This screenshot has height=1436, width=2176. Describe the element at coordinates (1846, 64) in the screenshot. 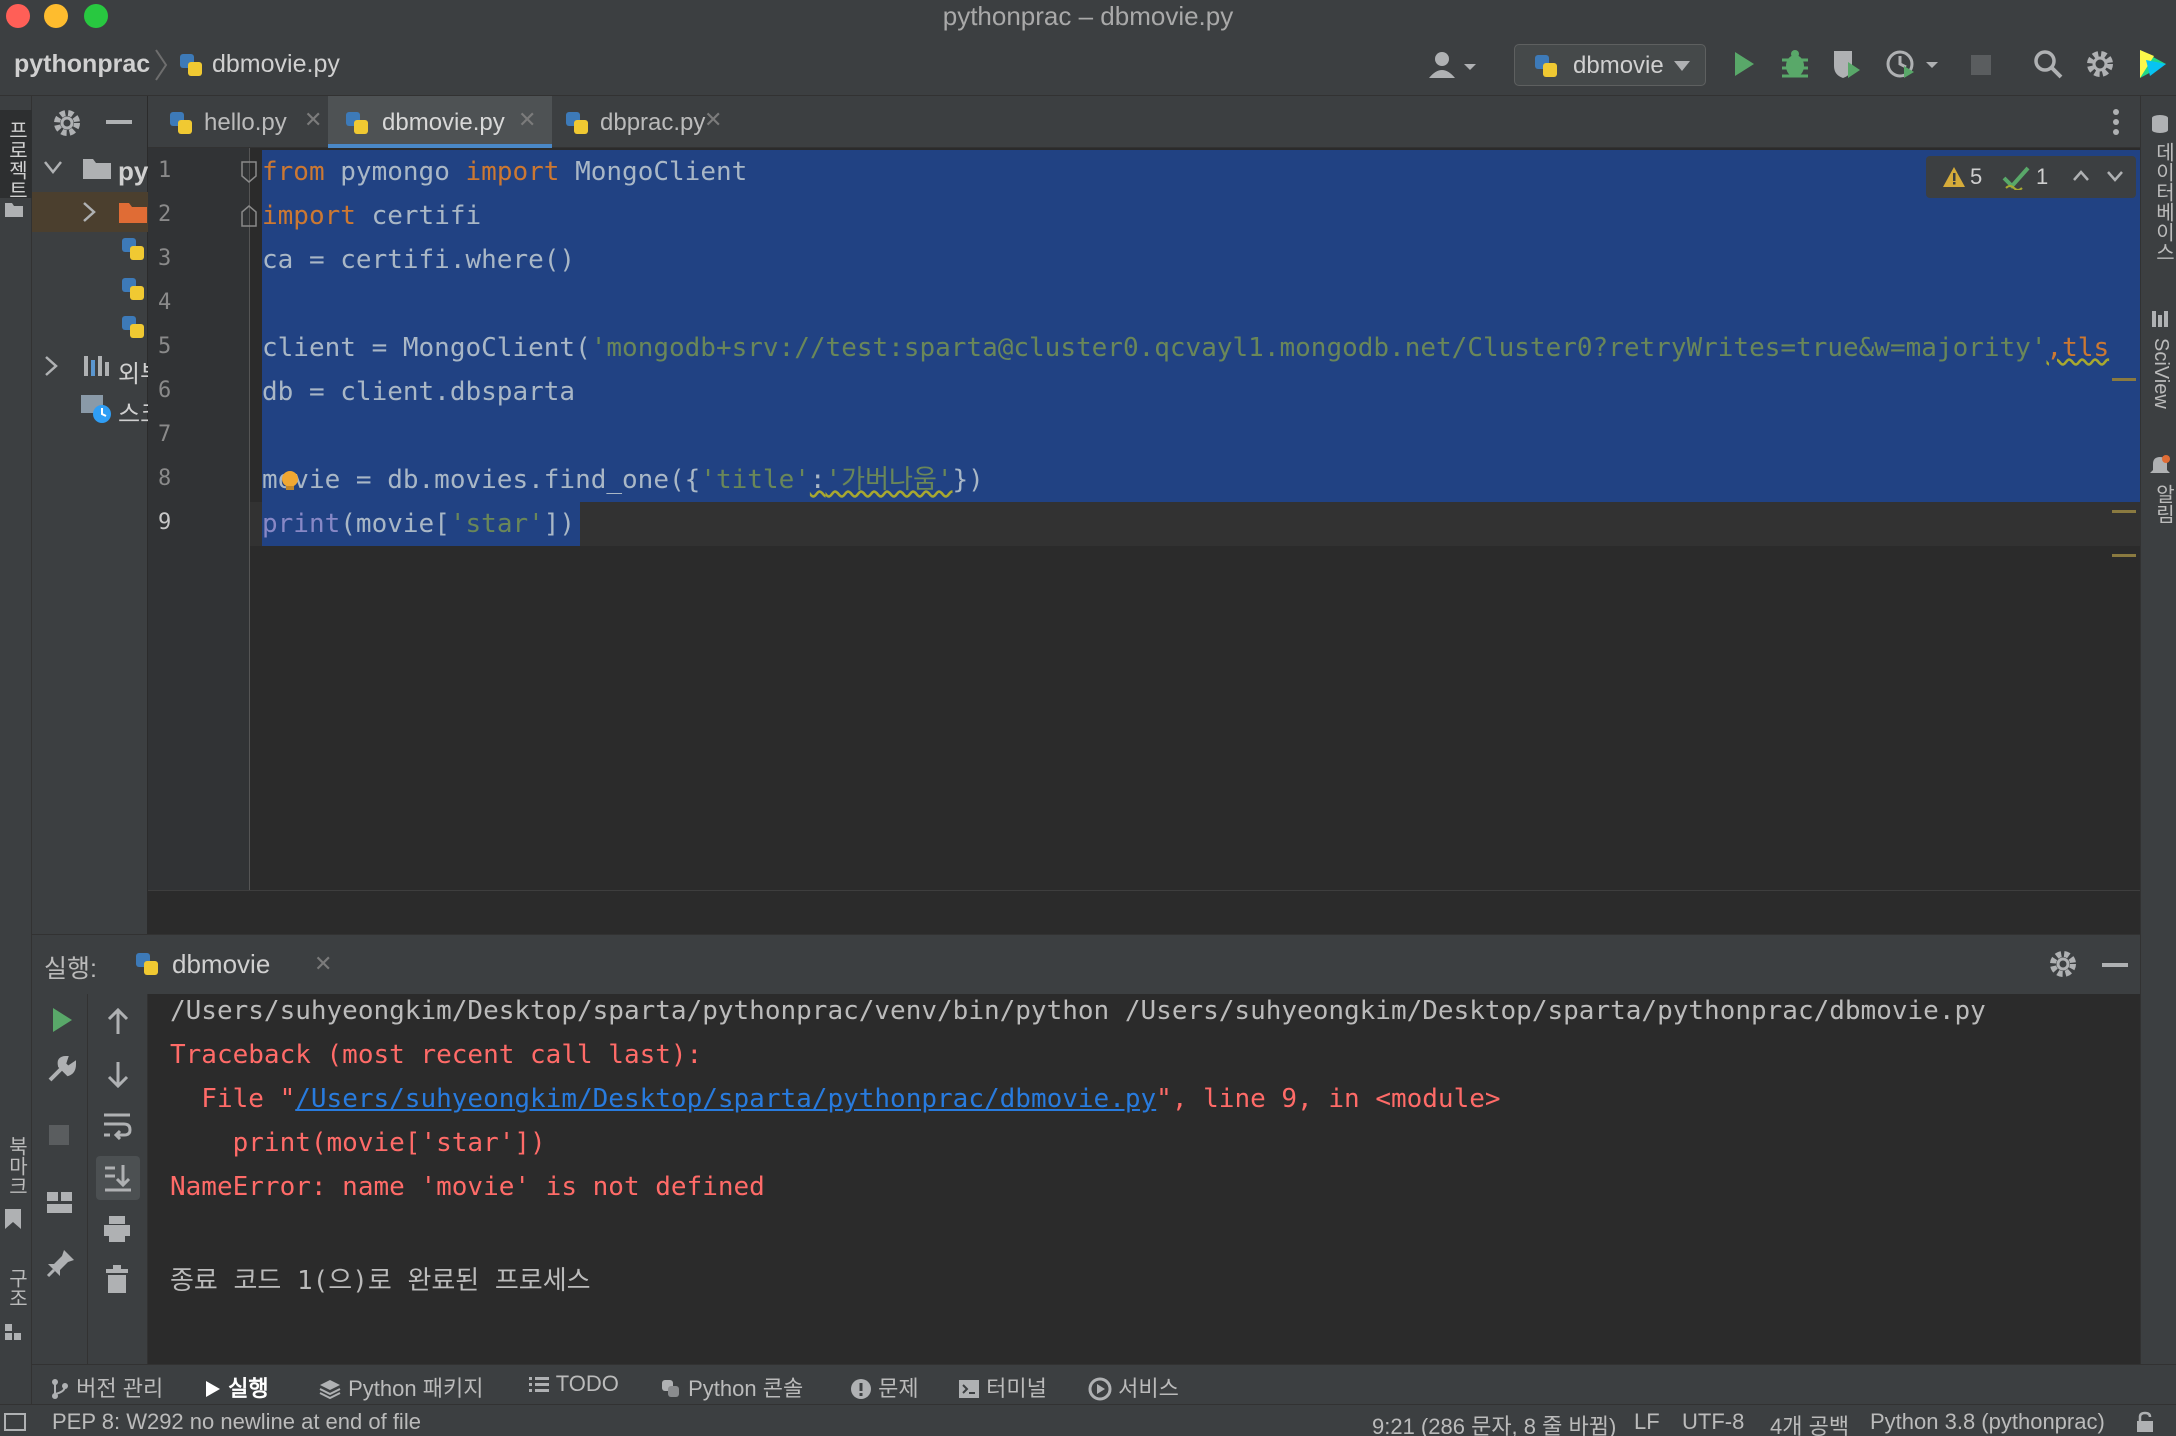

I see `coverage-icon` at that location.